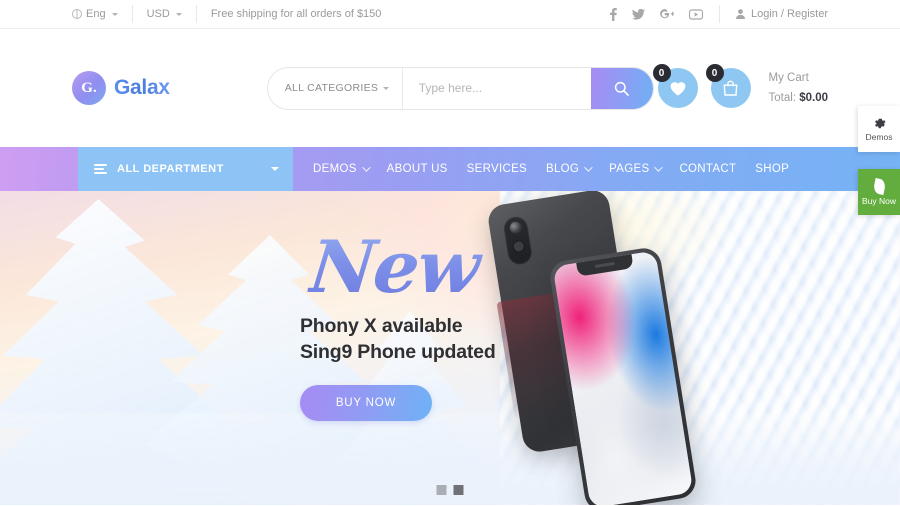  I want to click on hero-buy-now-button: BUY NOW, so click(366, 403).